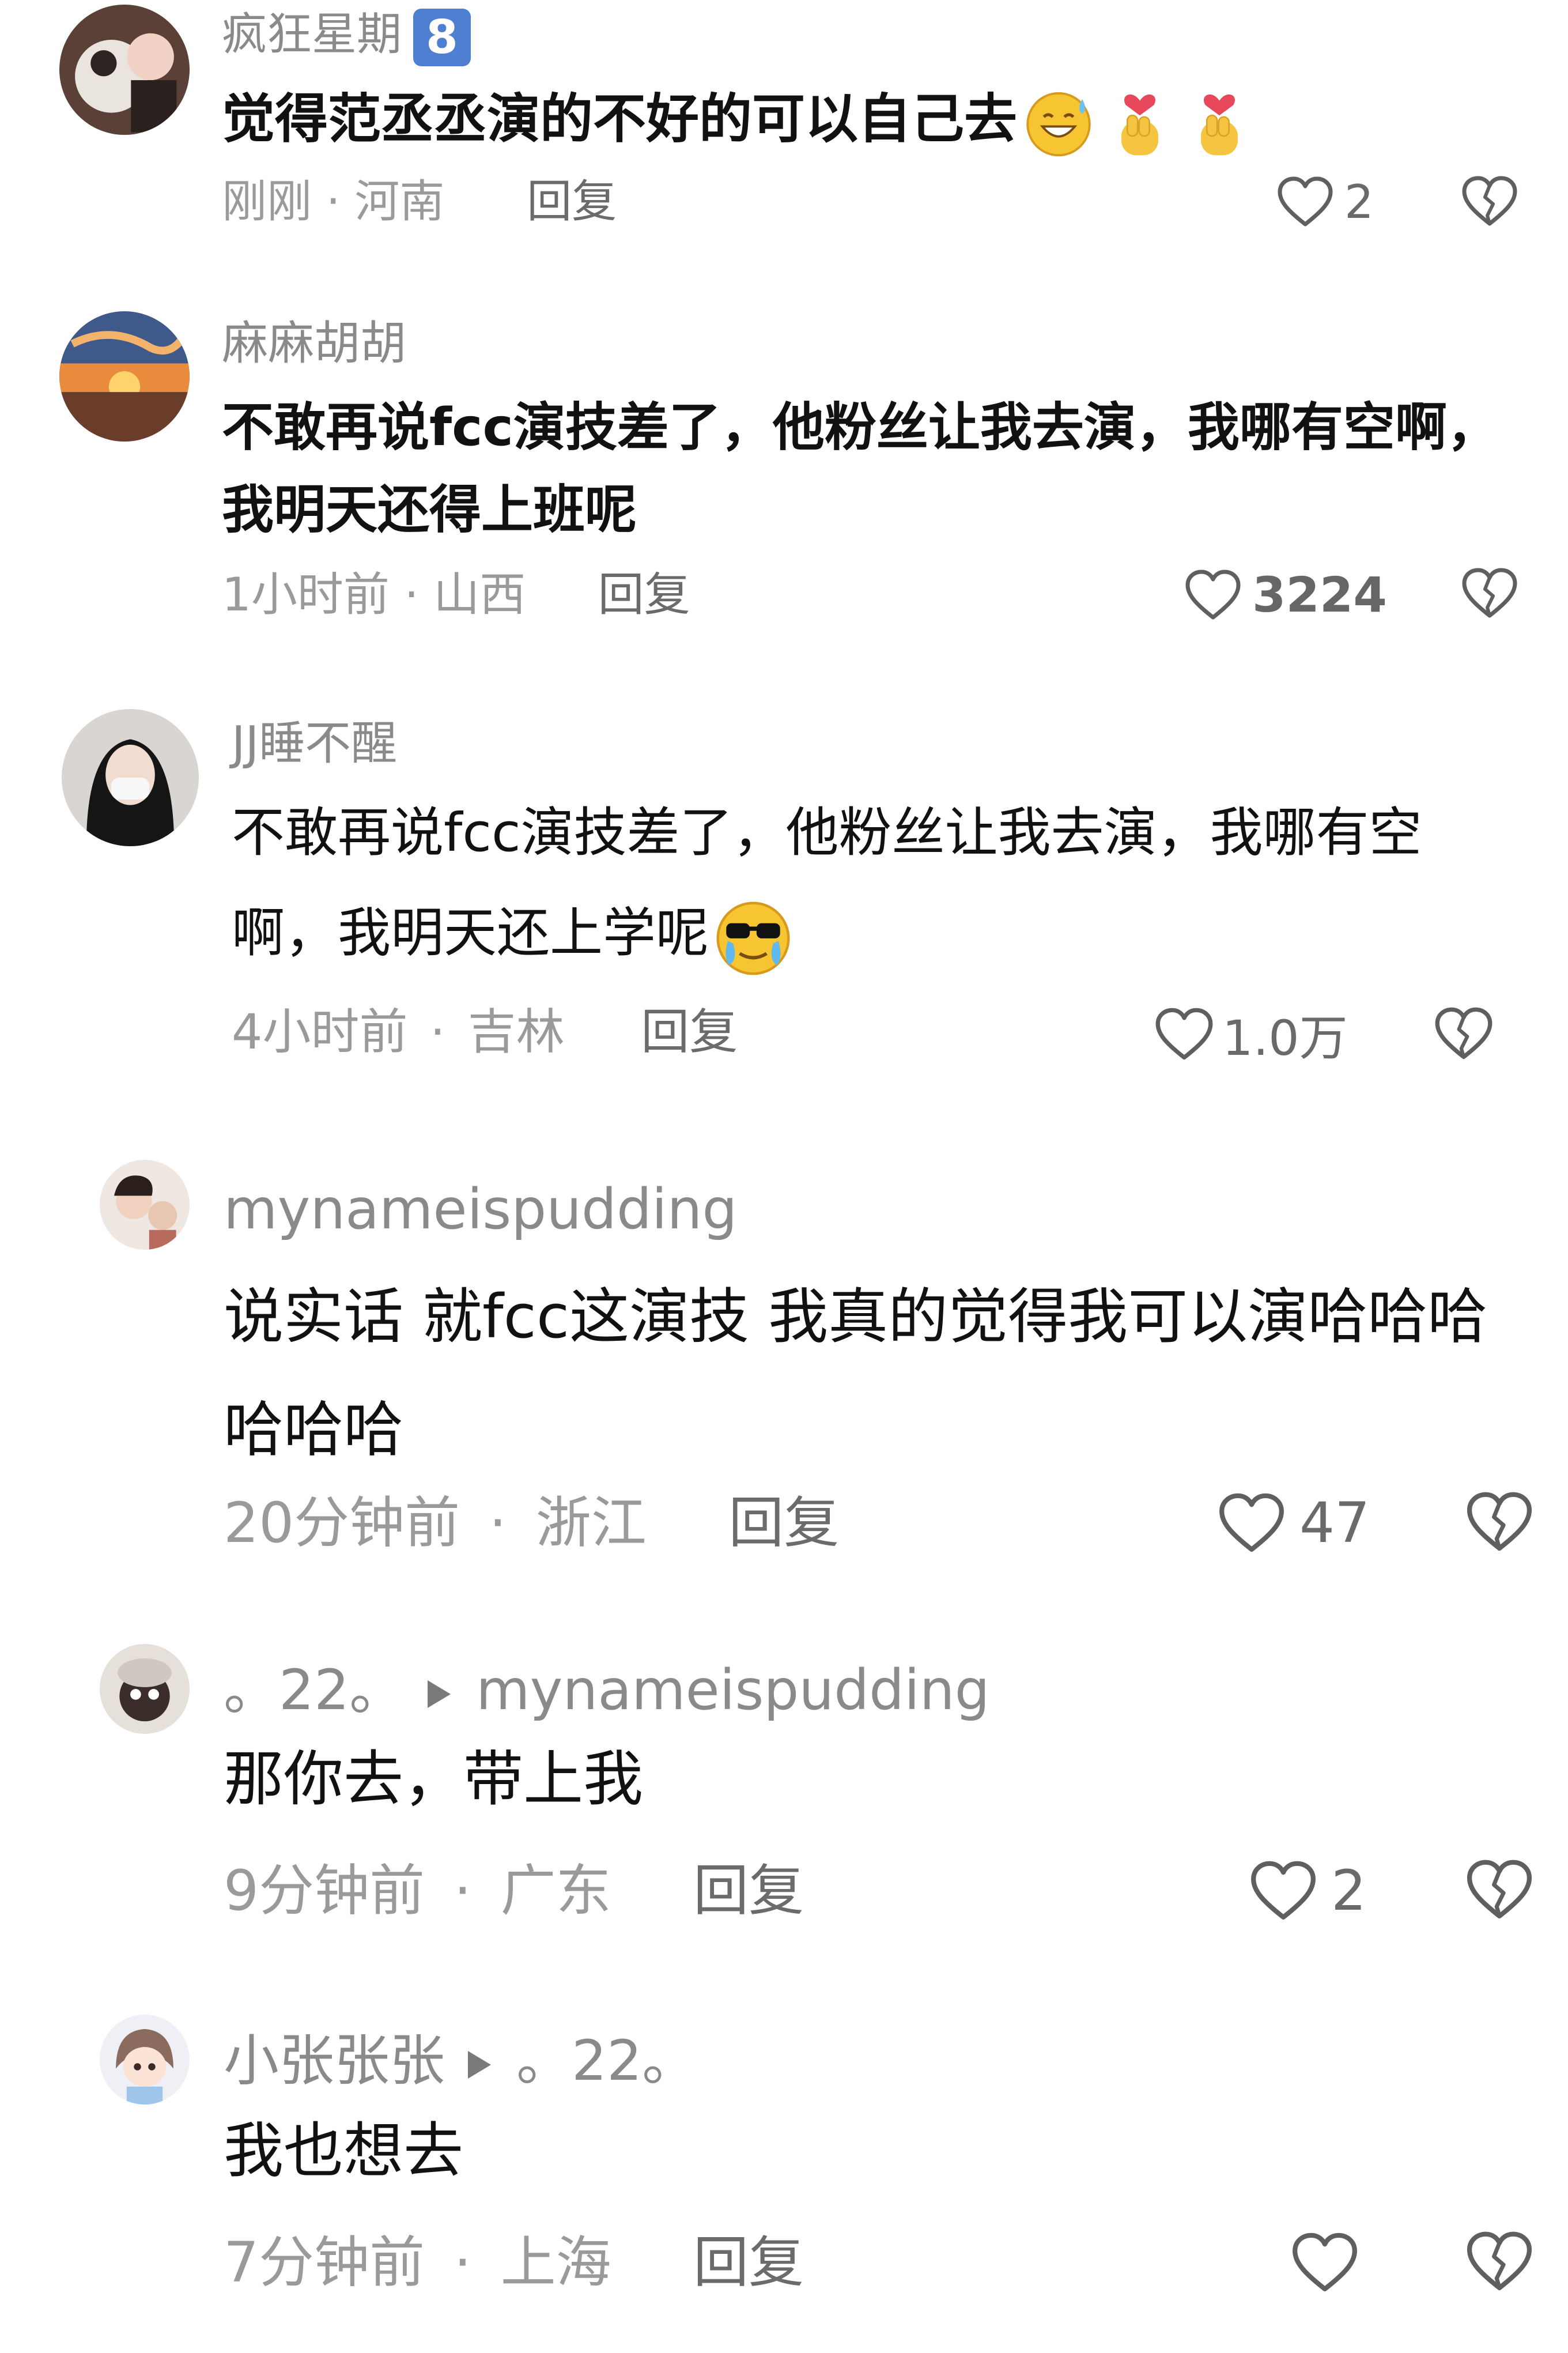  What do you see at coordinates (531, 1523) in the screenshot?
I see `comment-meta: 20分钟前 · 浙江 回复` at bounding box center [531, 1523].